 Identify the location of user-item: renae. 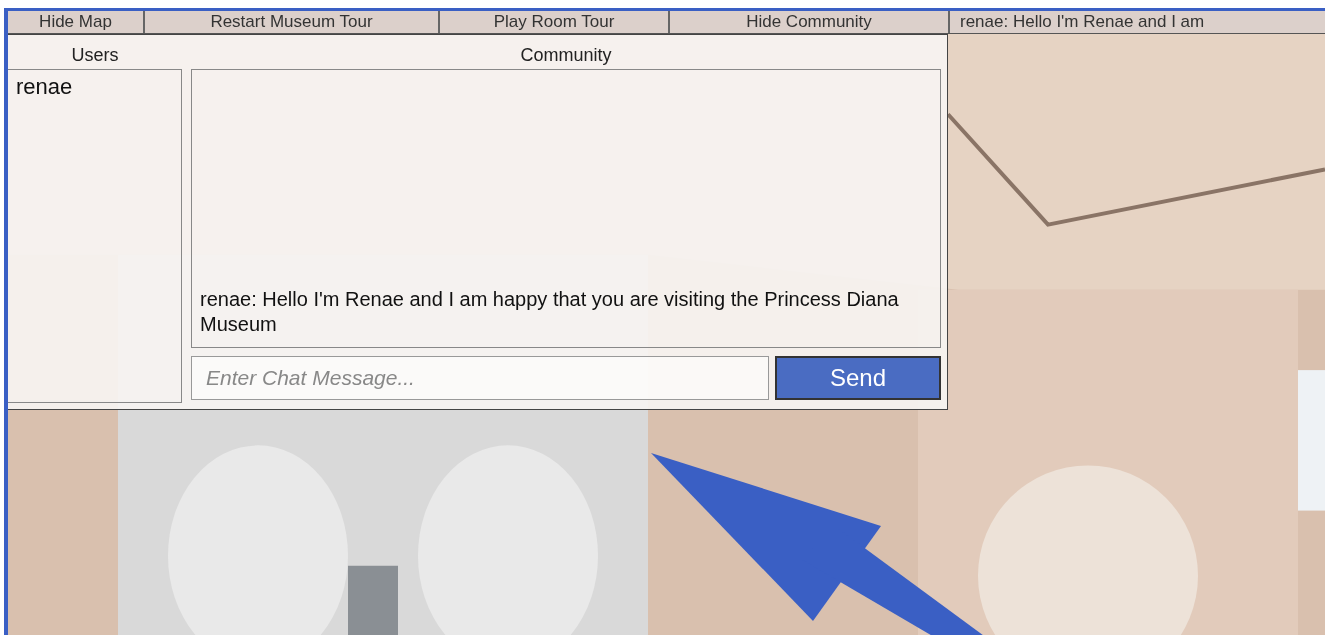
(44, 87).